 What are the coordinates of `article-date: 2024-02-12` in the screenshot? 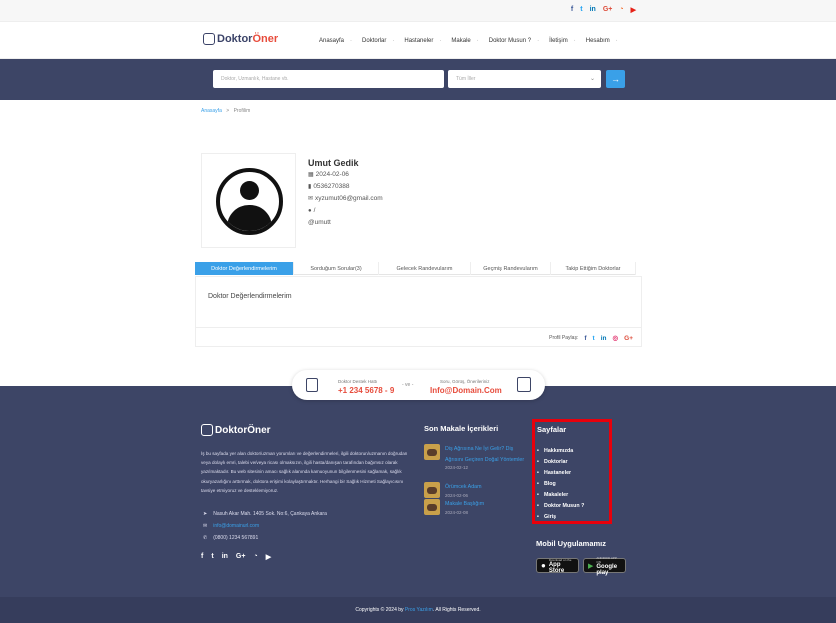 It's located at (457, 467).